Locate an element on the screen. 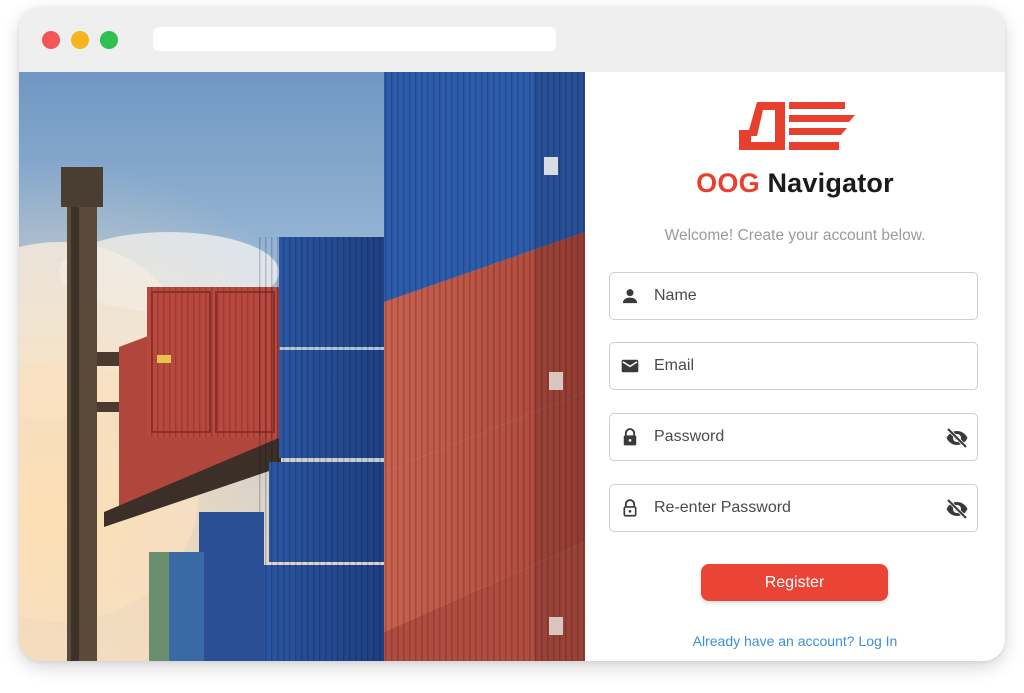  brand-name-accent: OOG is located at coordinates (728, 183).